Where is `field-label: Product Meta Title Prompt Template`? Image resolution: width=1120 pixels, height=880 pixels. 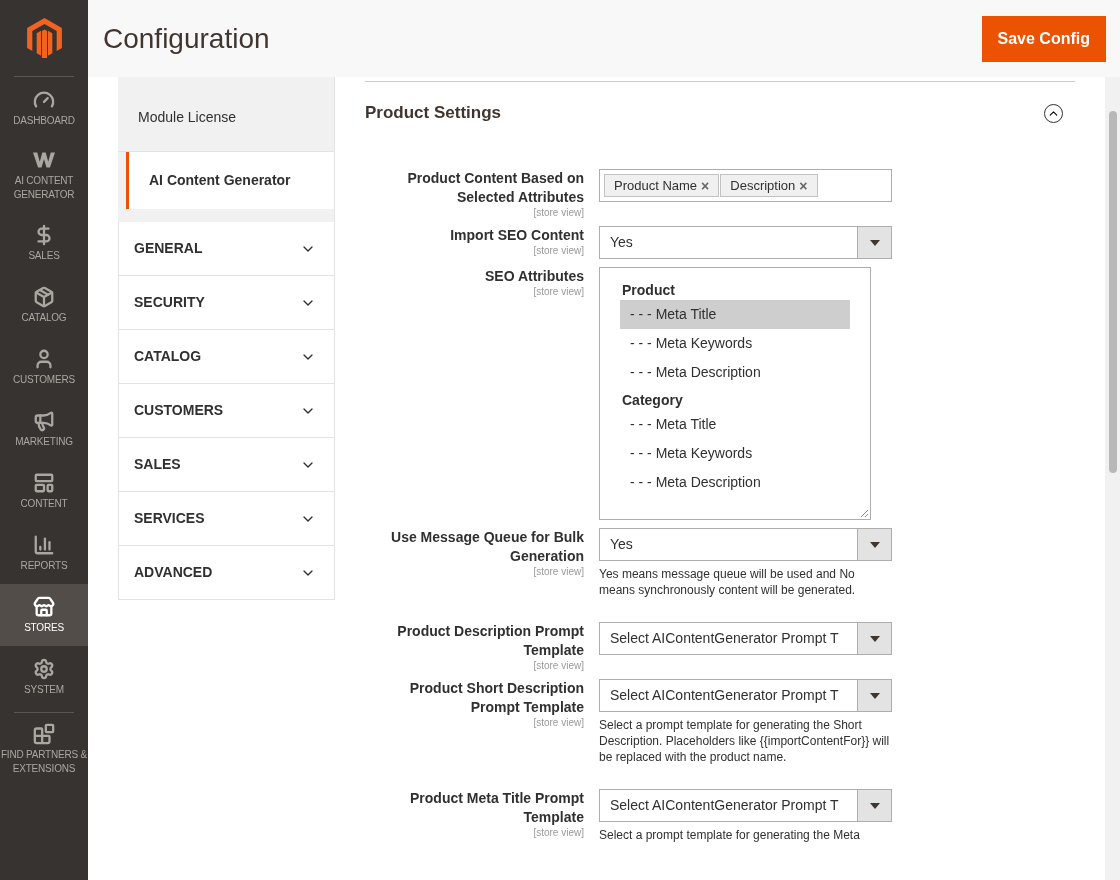 field-label: Product Meta Title Prompt Template is located at coordinates (496, 808).